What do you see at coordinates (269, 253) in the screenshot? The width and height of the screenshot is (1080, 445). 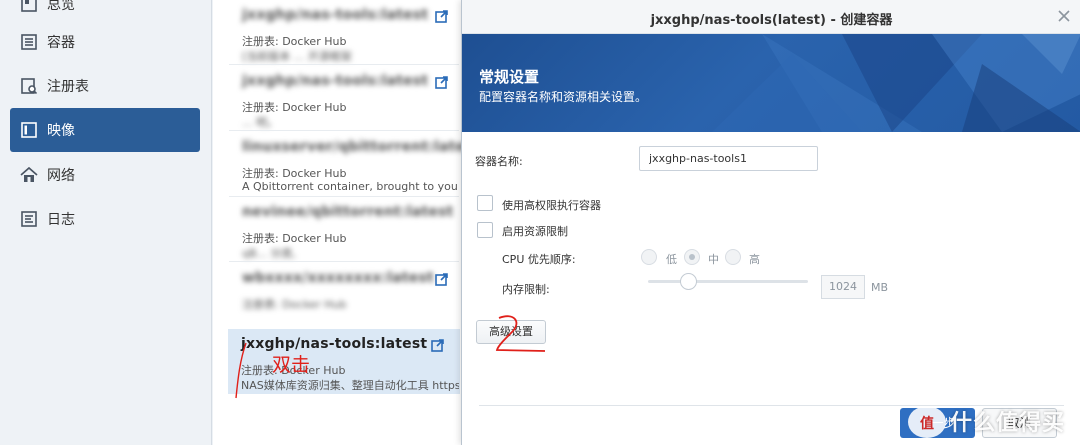 I see `image-description: qB... 分类,` at bounding box center [269, 253].